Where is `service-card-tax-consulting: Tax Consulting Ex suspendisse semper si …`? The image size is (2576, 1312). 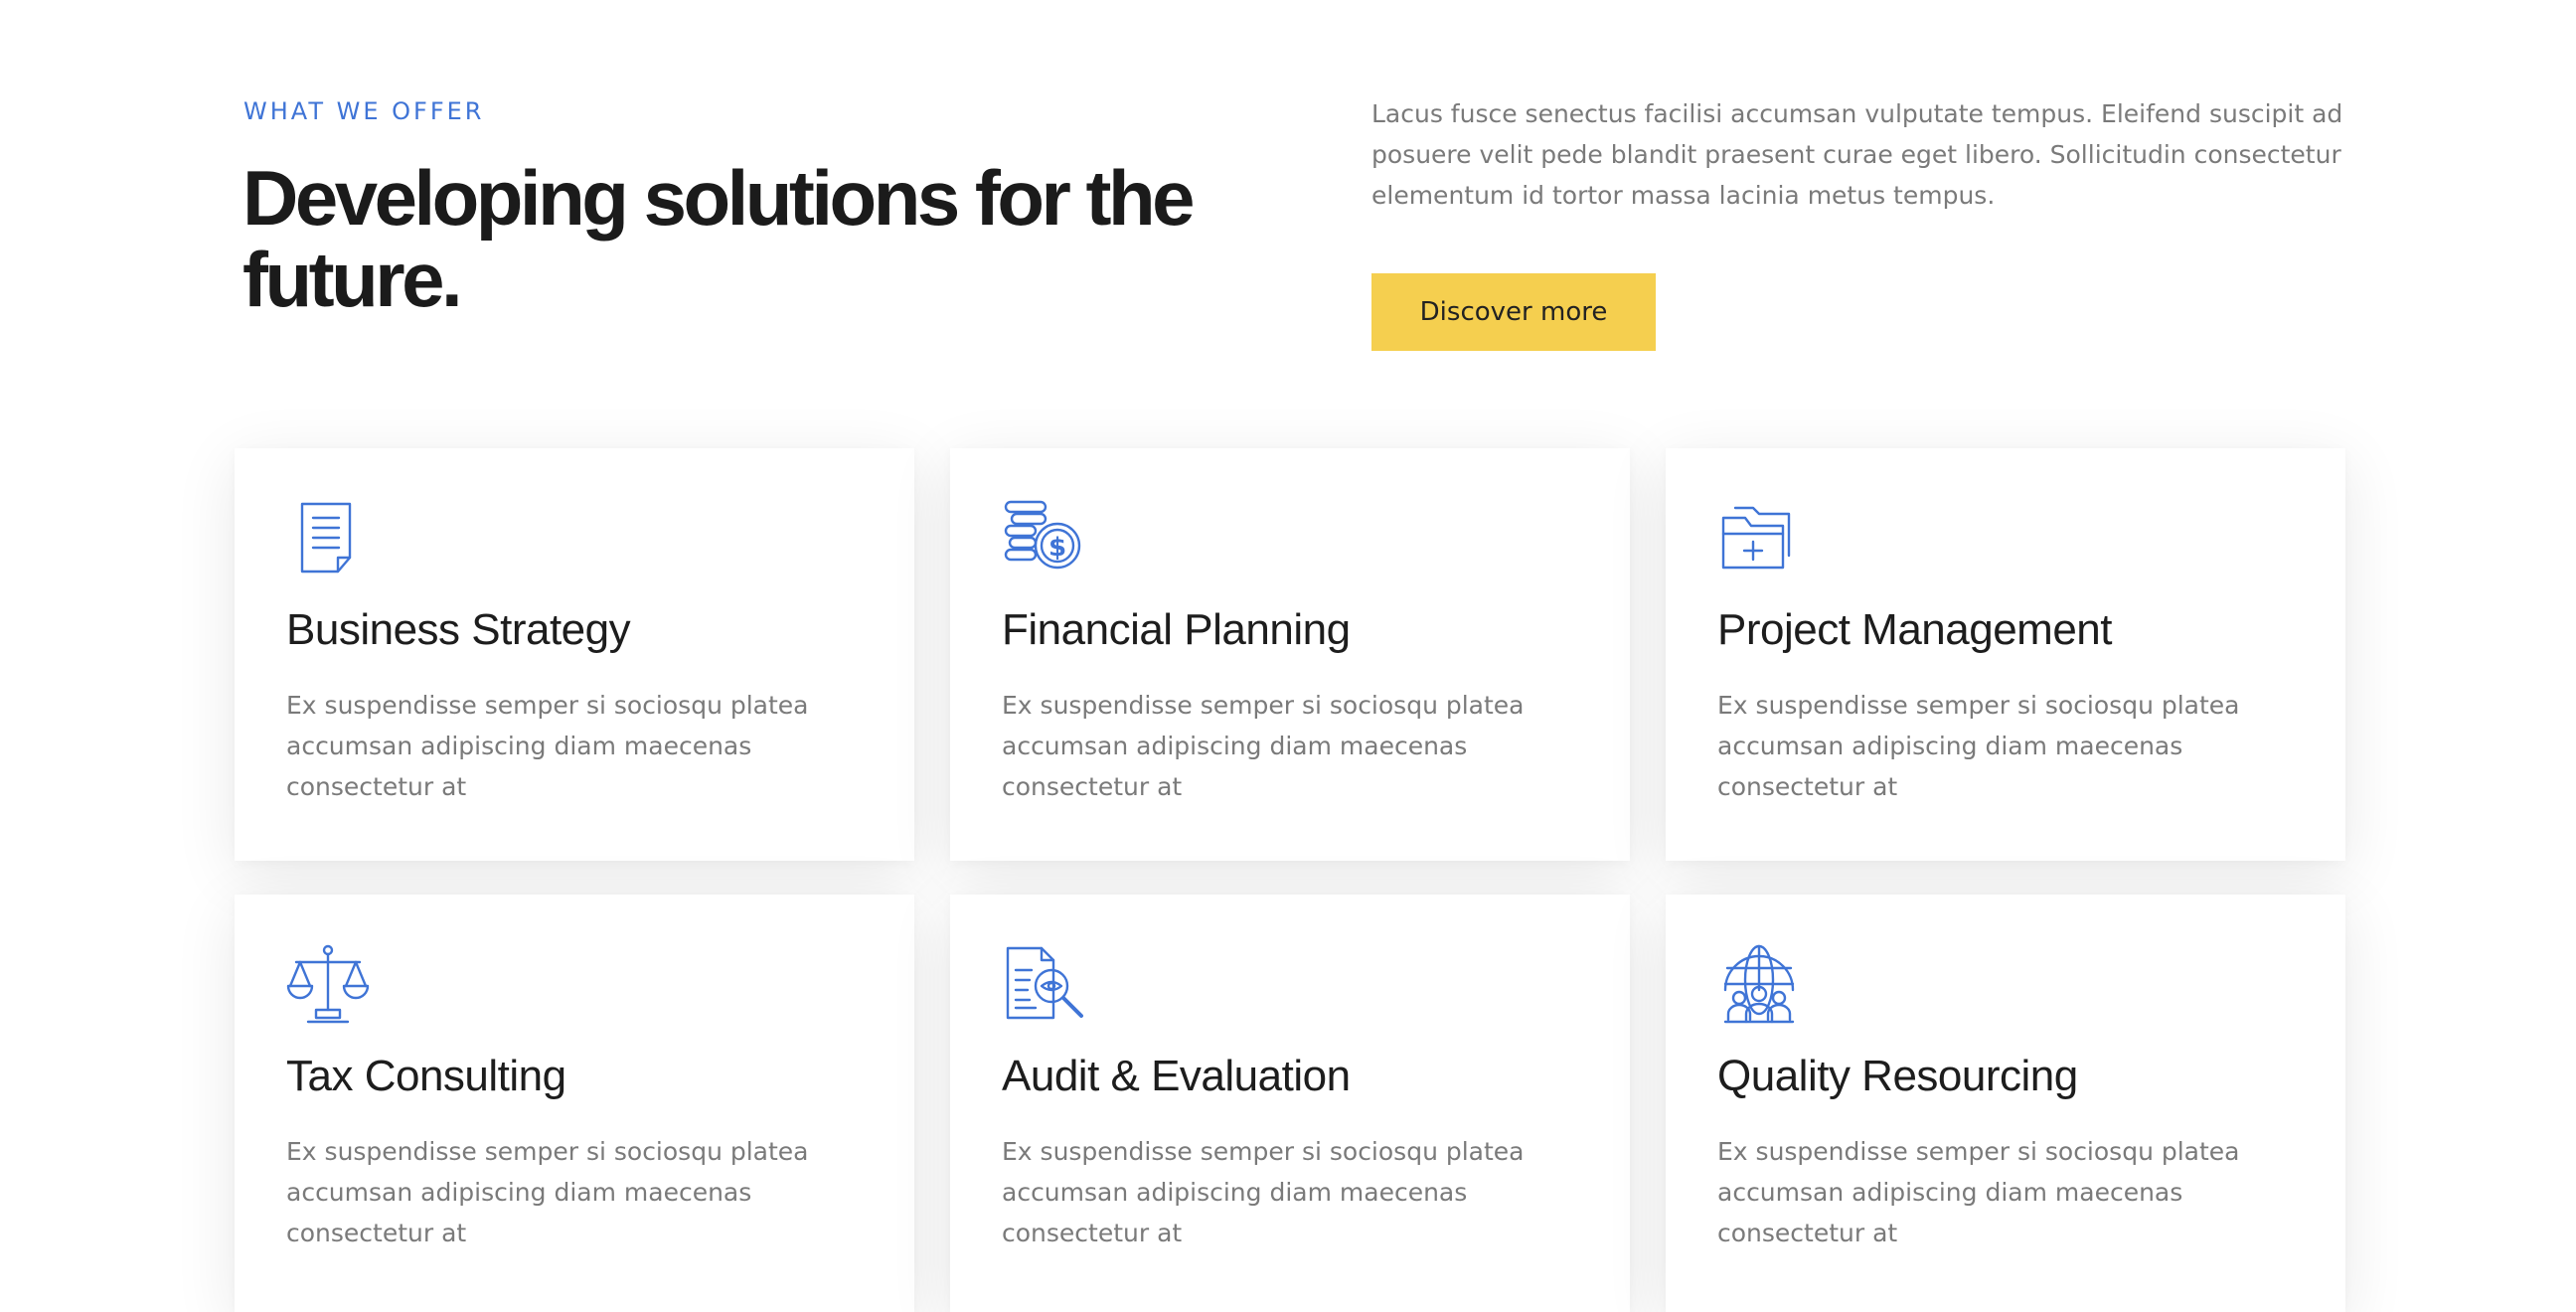 service-card-tax-consulting: Tax Consulting Ex suspendisse semper si … is located at coordinates (574, 1103).